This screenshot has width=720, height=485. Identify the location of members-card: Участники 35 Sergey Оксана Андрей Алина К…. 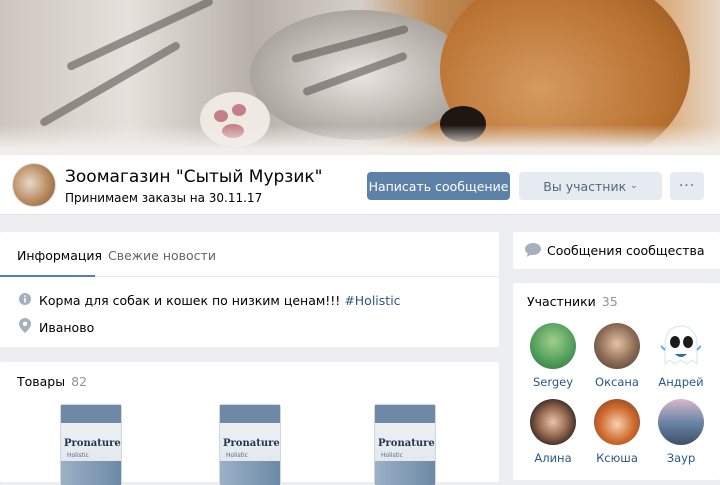
(616, 381).